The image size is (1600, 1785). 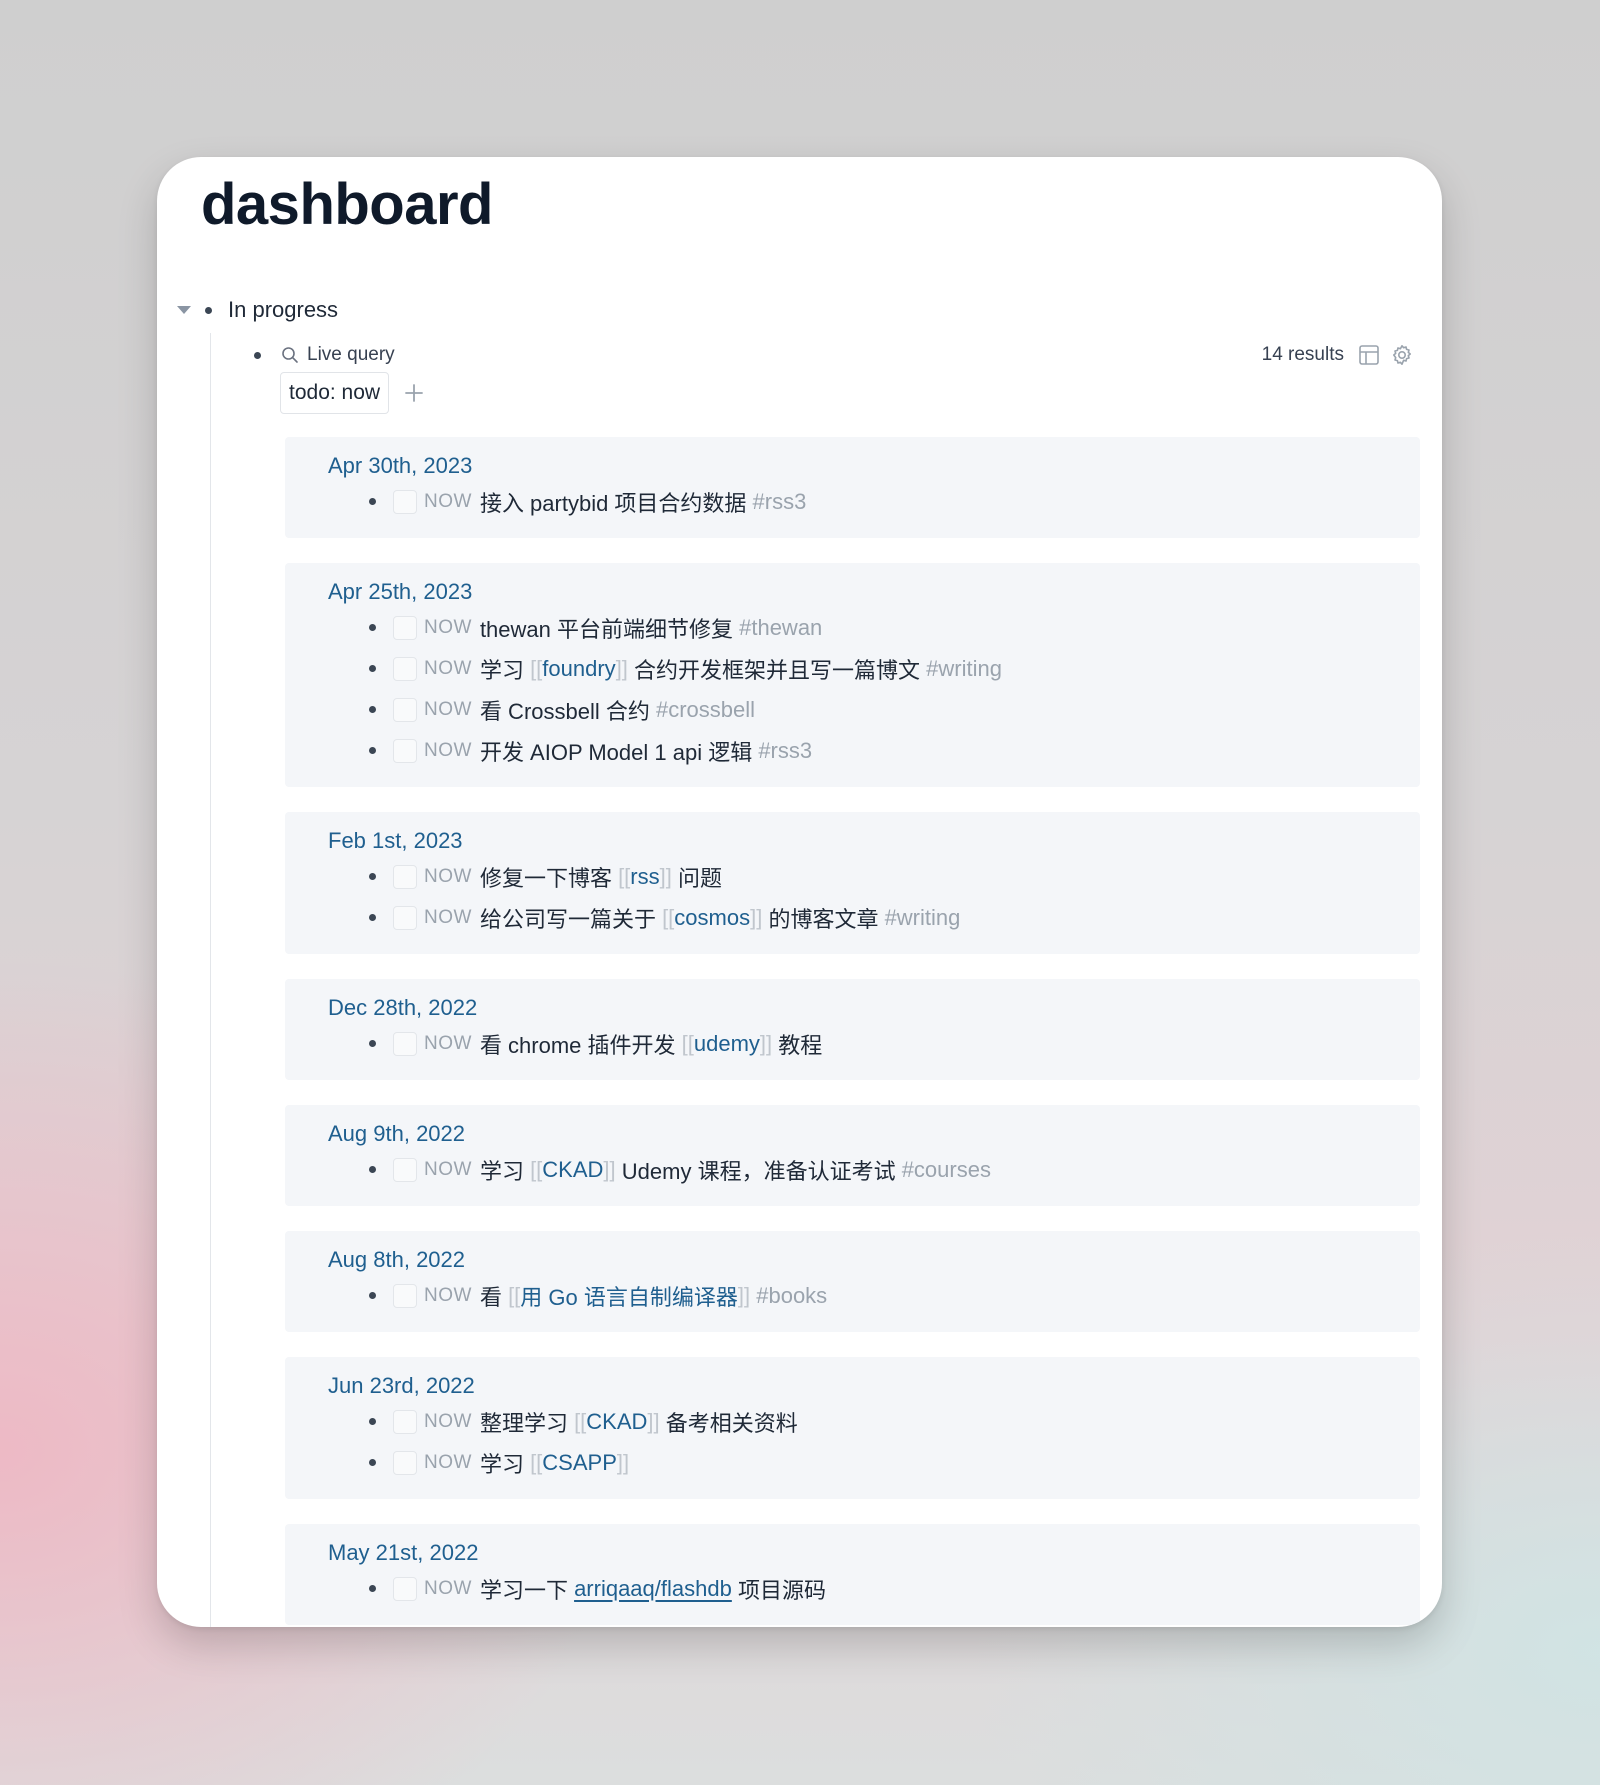 What do you see at coordinates (874, 1588) in the screenshot?
I see `task-item: NOW 学习一下 arriqaaq/flashdb 项目源码` at bounding box center [874, 1588].